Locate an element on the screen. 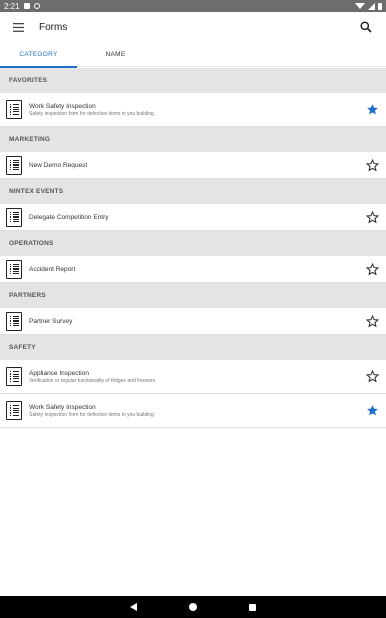 Image resolution: width=386 pixels, height=618 pixels. section-header-nintex-events: NINTEX EVENTS is located at coordinates (193, 191).